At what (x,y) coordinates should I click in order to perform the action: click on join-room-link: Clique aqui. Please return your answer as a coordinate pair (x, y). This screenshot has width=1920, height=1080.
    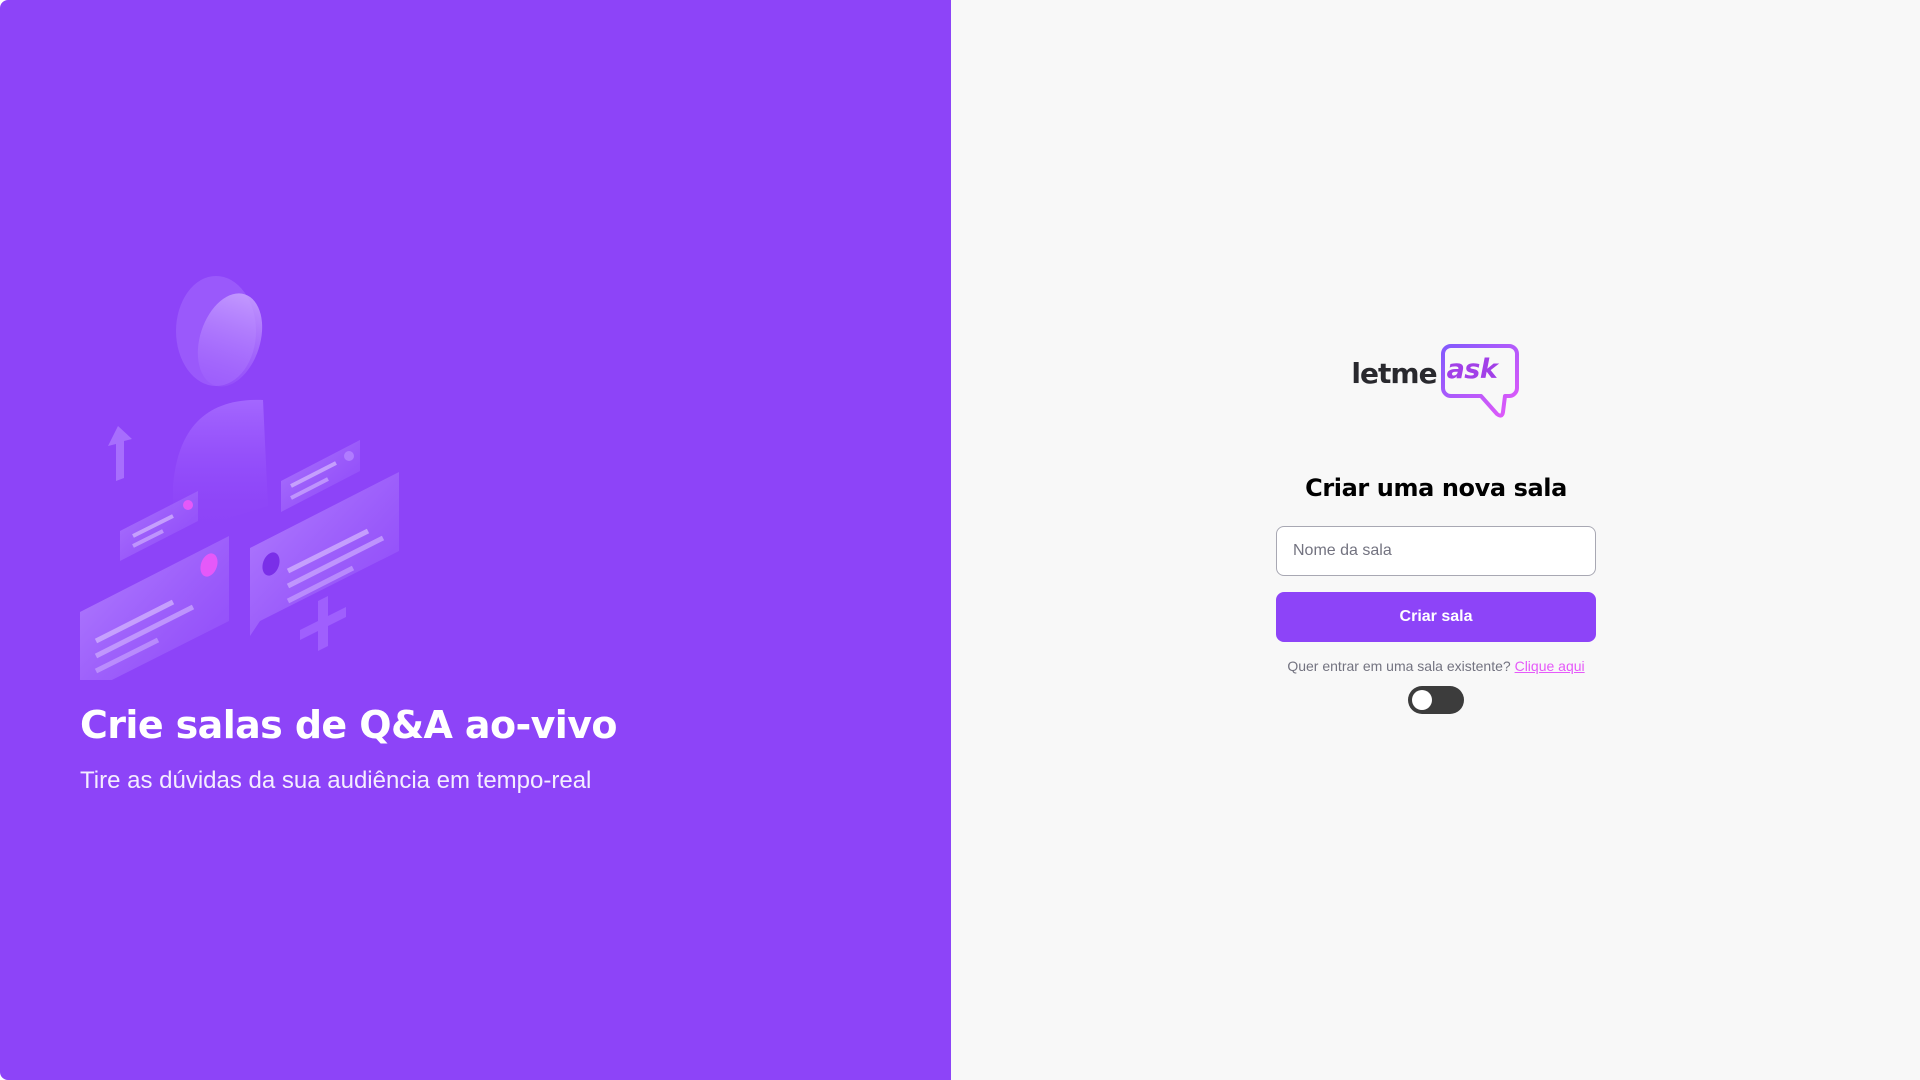
    Looking at the image, I should click on (1550, 666).